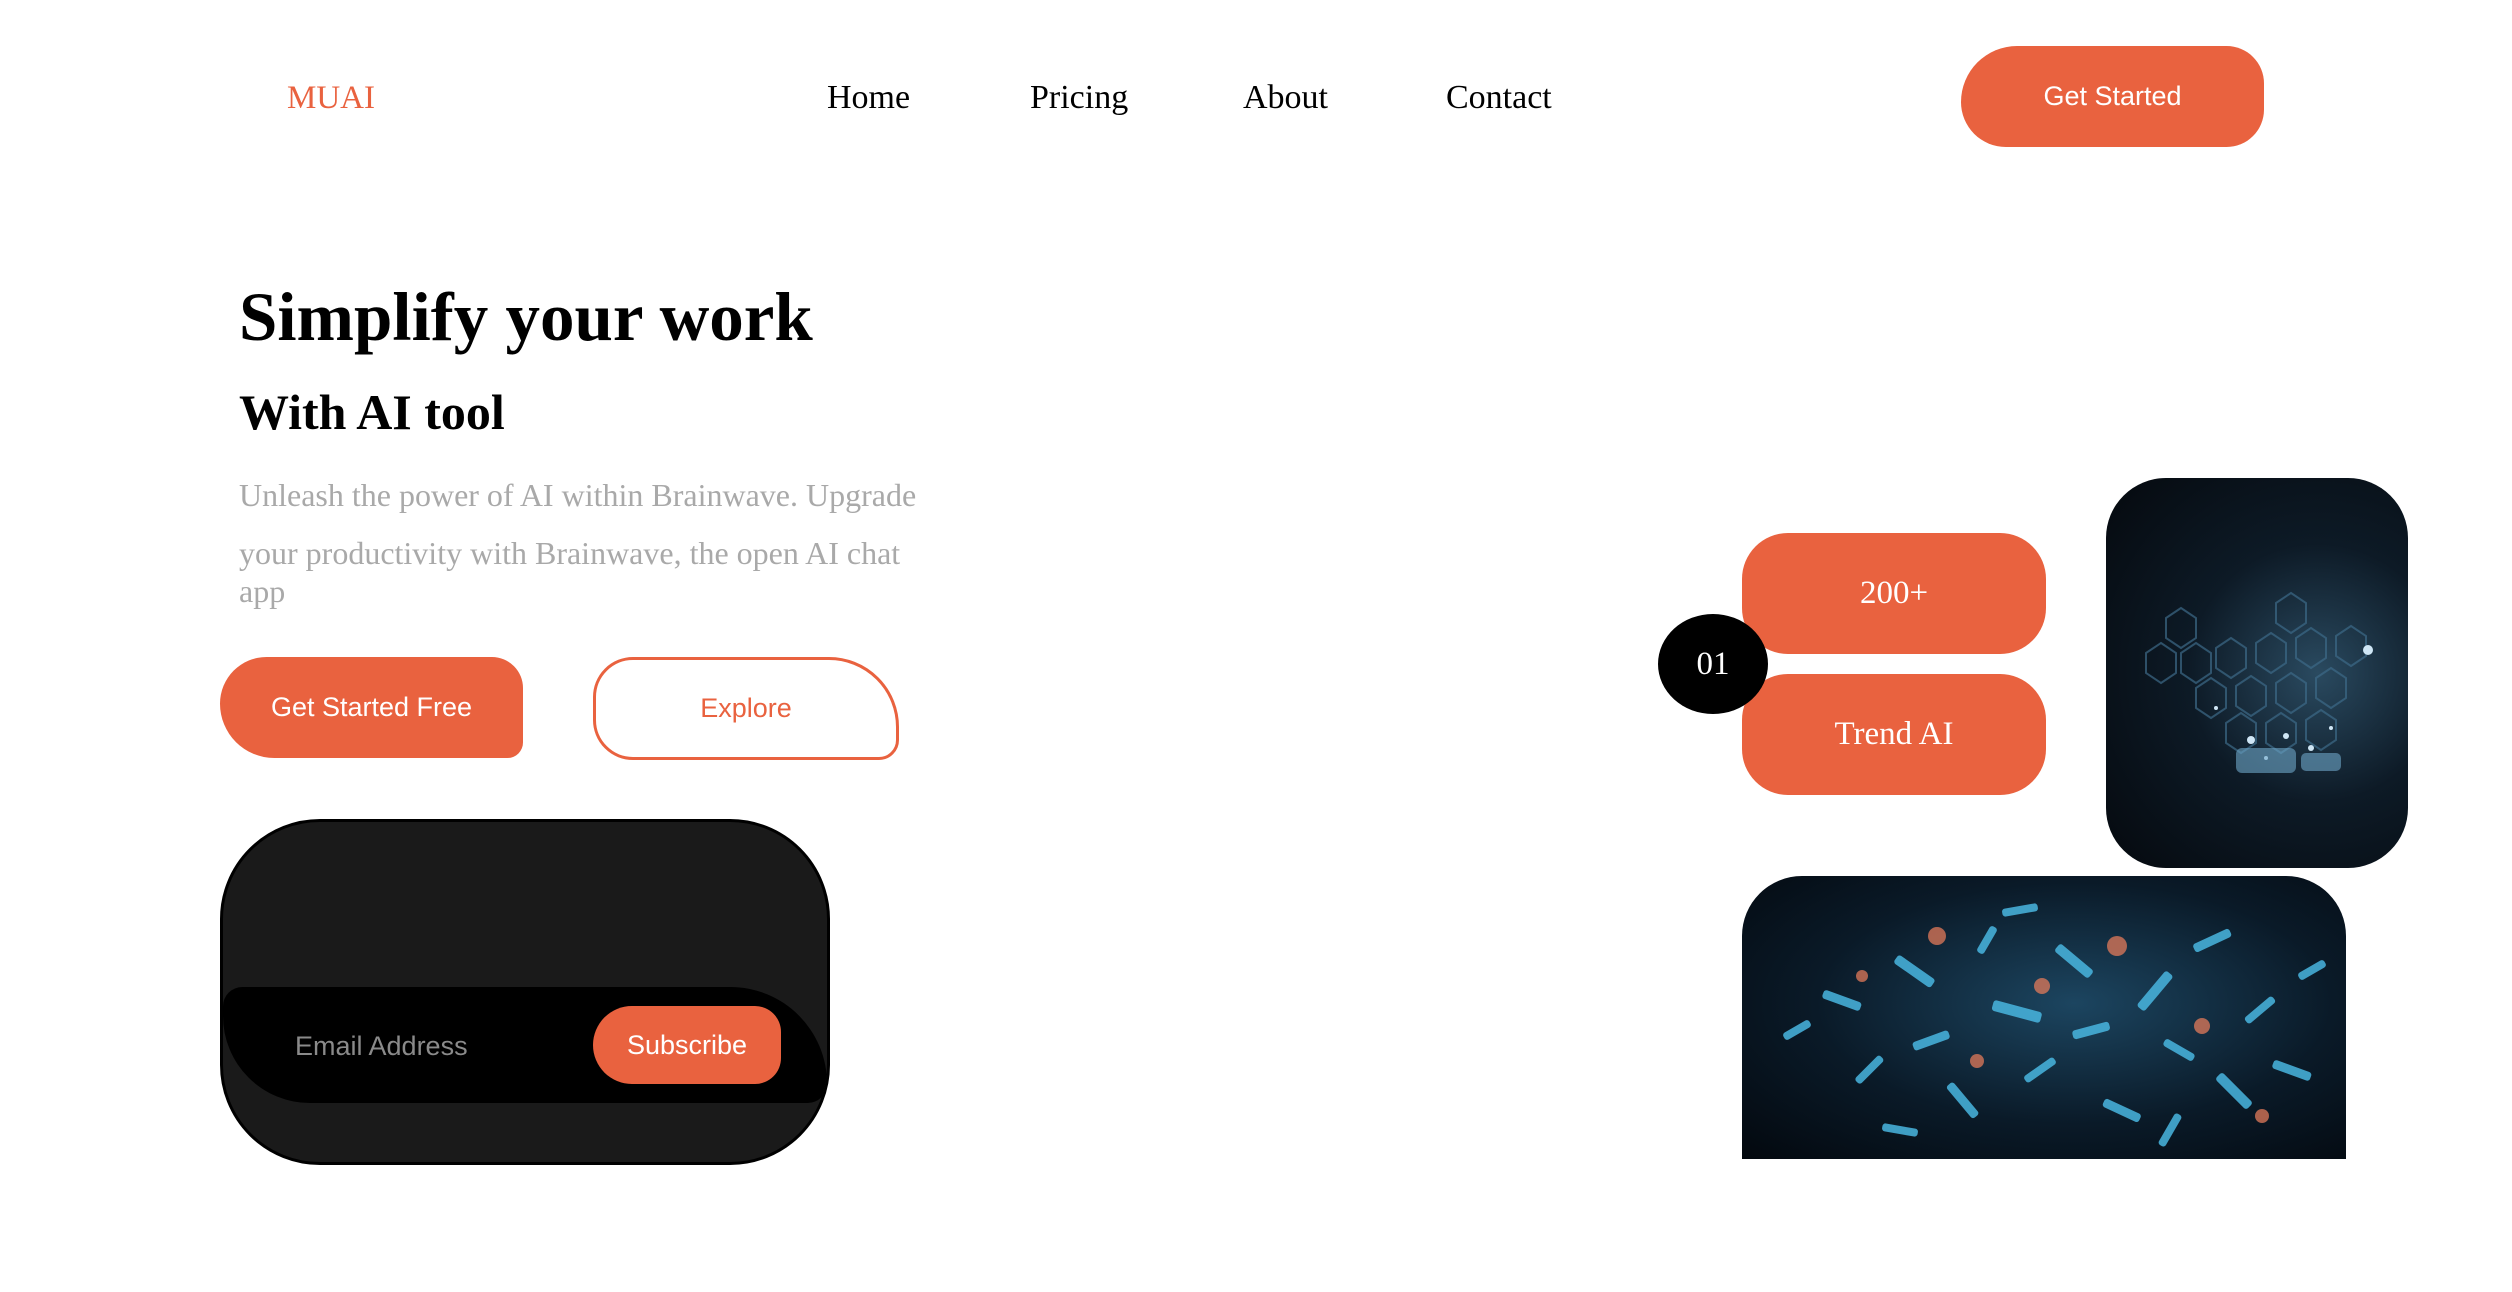  I want to click on number-badge: 01, so click(1713, 664).